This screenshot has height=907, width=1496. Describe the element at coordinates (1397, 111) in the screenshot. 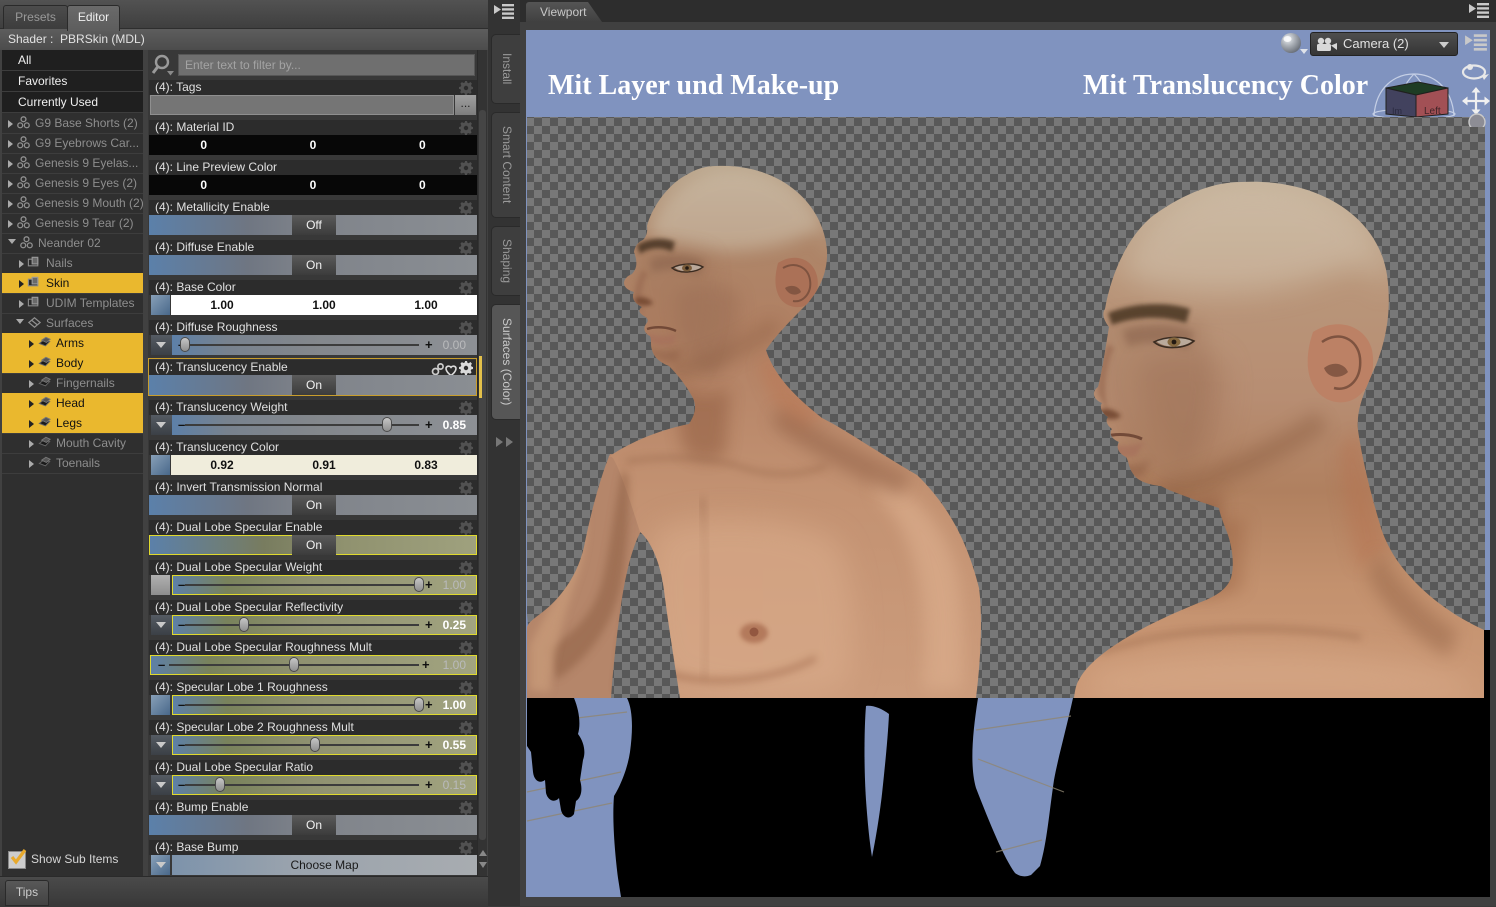

I see `svg-text: Im` at that location.